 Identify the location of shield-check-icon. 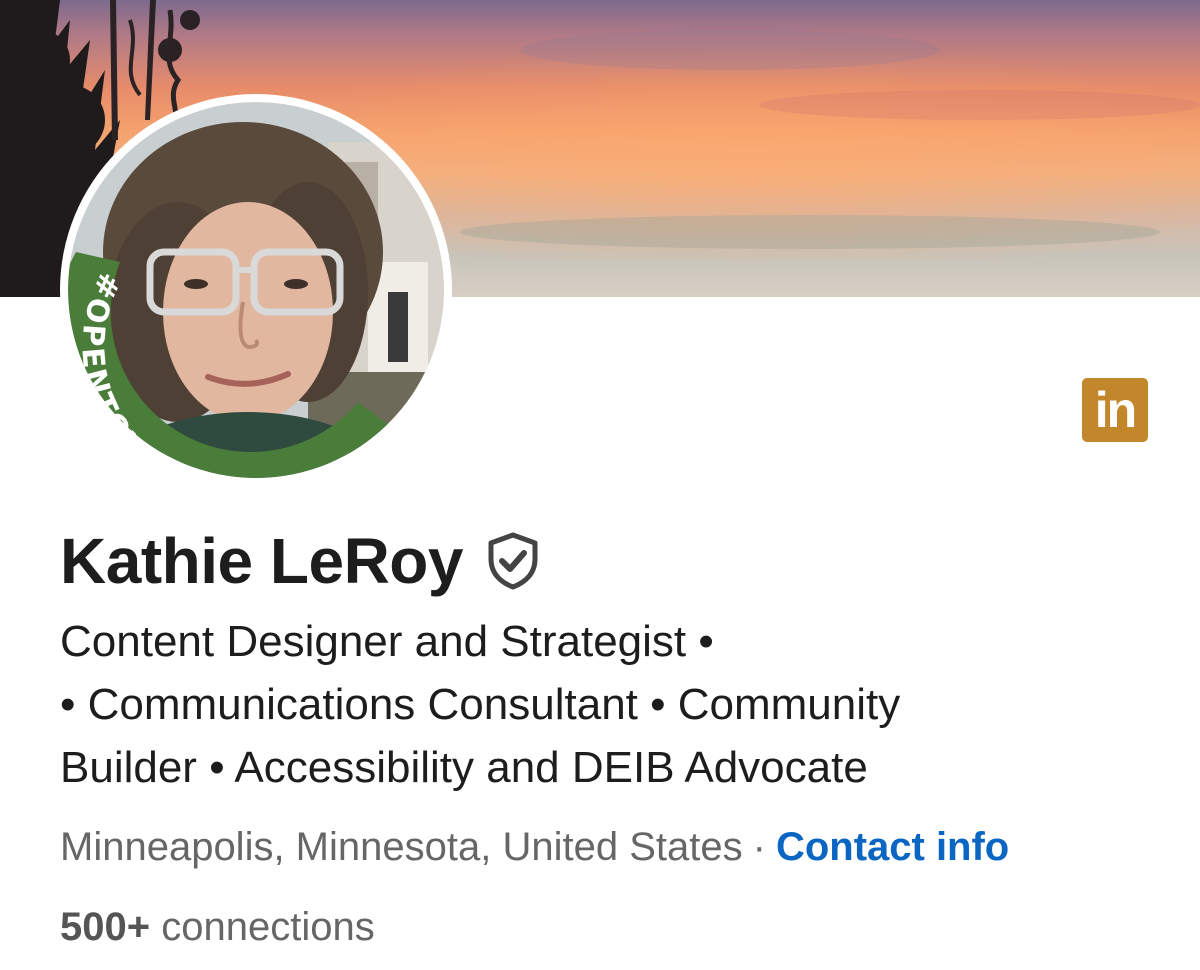
(513, 561).